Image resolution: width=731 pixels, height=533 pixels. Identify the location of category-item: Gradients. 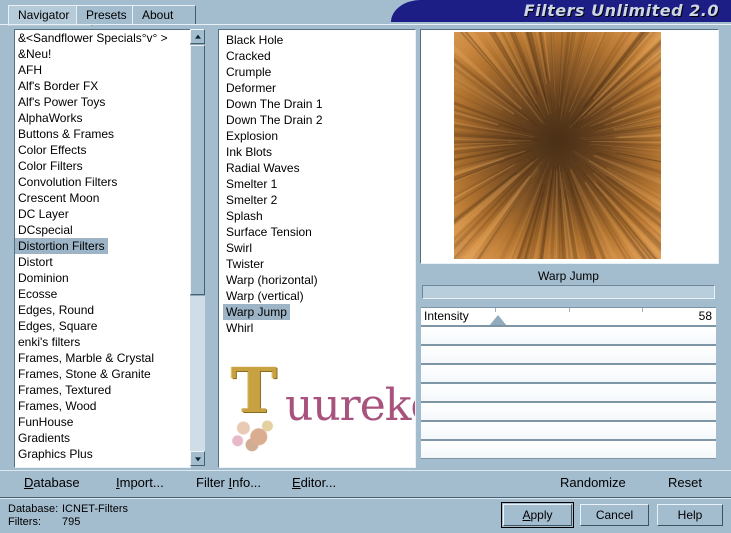
(102, 438).